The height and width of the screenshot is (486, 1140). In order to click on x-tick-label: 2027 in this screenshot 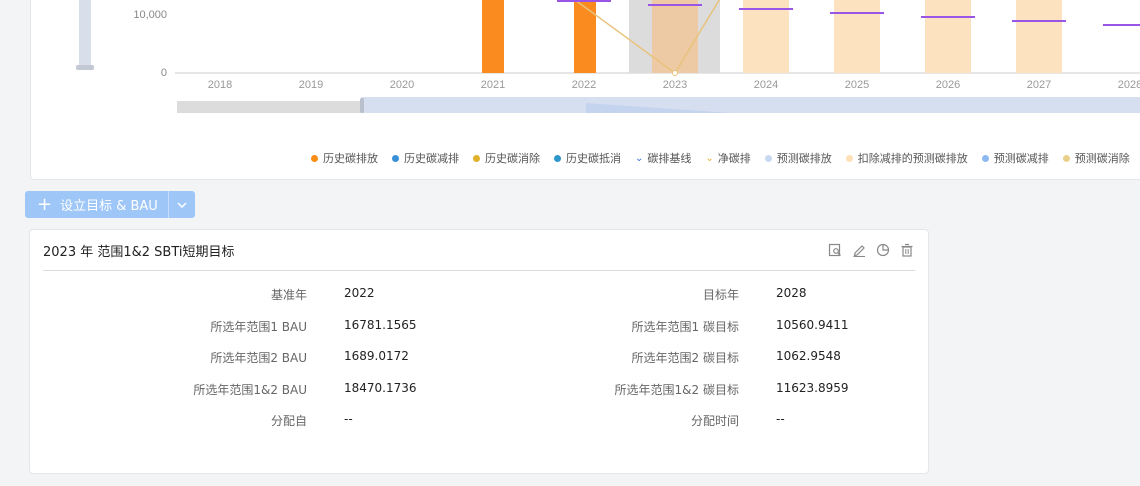, I will do `click(1039, 85)`.